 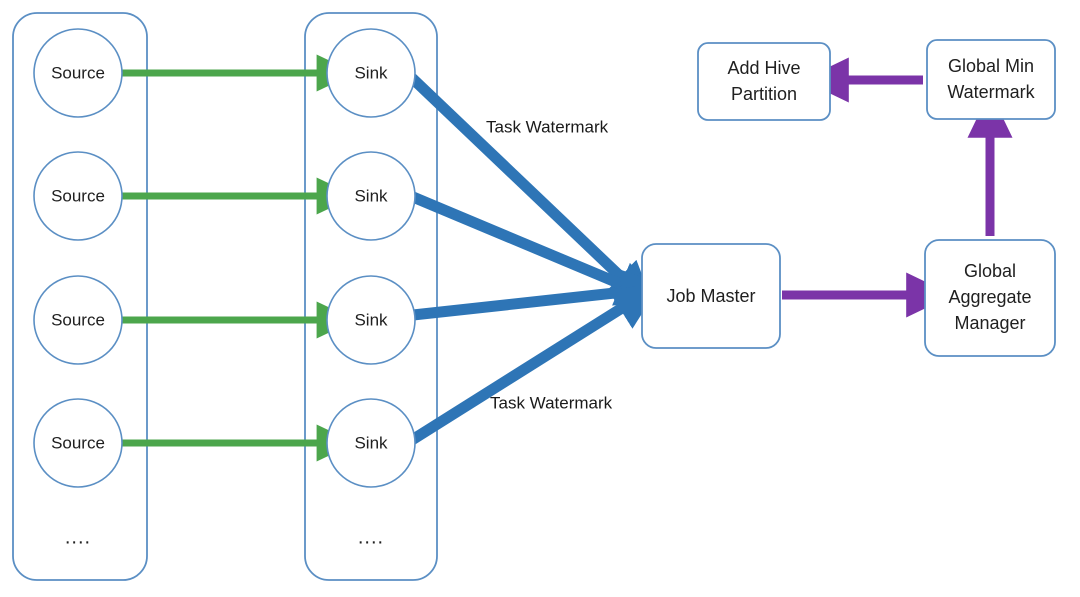 What do you see at coordinates (764, 94) in the screenshot?
I see `add-hive-partition-label-line-2: Partition` at bounding box center [764, 94].